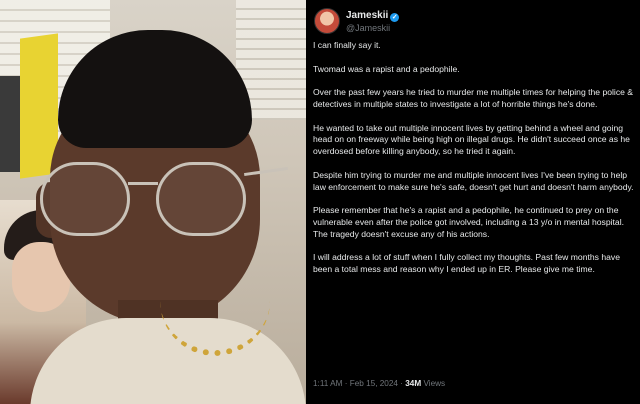 Image resolution: width=640 pixels, height=404 pixels. I want to click on post-meta: 1:11 AM · Feb 15, 2024 · 34M Views, so click(379, 383).